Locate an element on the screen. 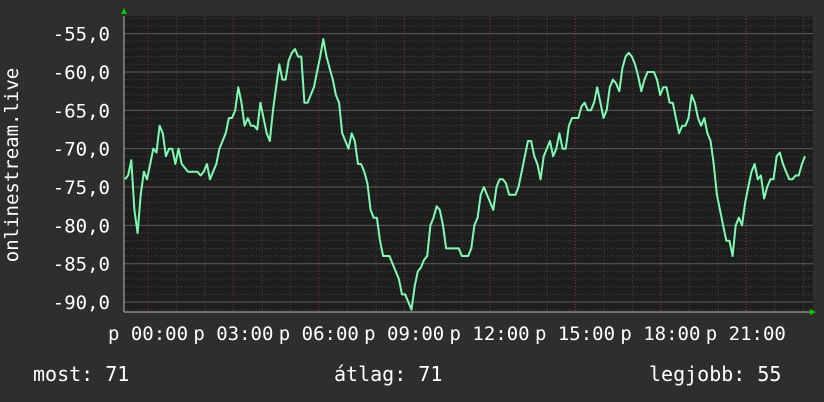 The image size is (824, 402). y-tick-label: -60,0 is located at coordinates (81, 73).